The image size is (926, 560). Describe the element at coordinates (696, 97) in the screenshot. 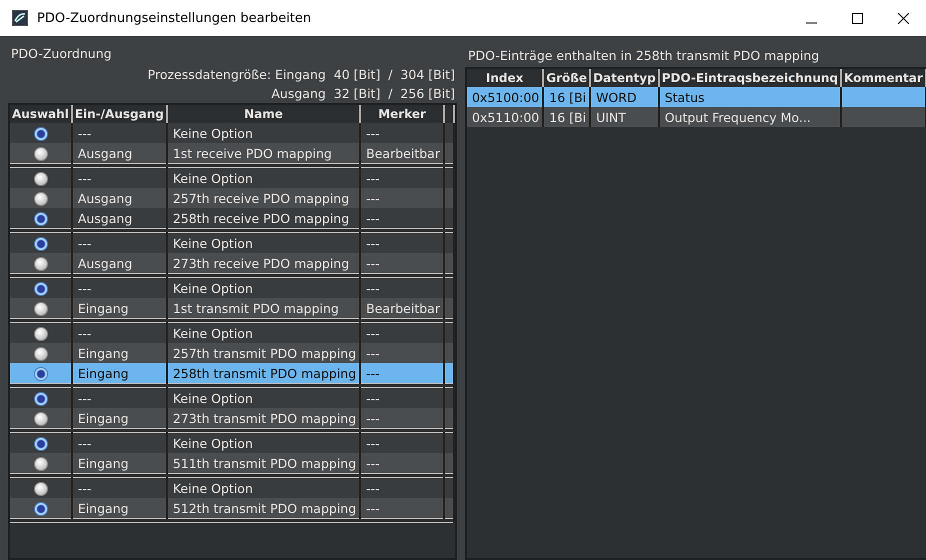

I see `table-row: 0x5100:00 16 [Bi WORD Status` at that location.